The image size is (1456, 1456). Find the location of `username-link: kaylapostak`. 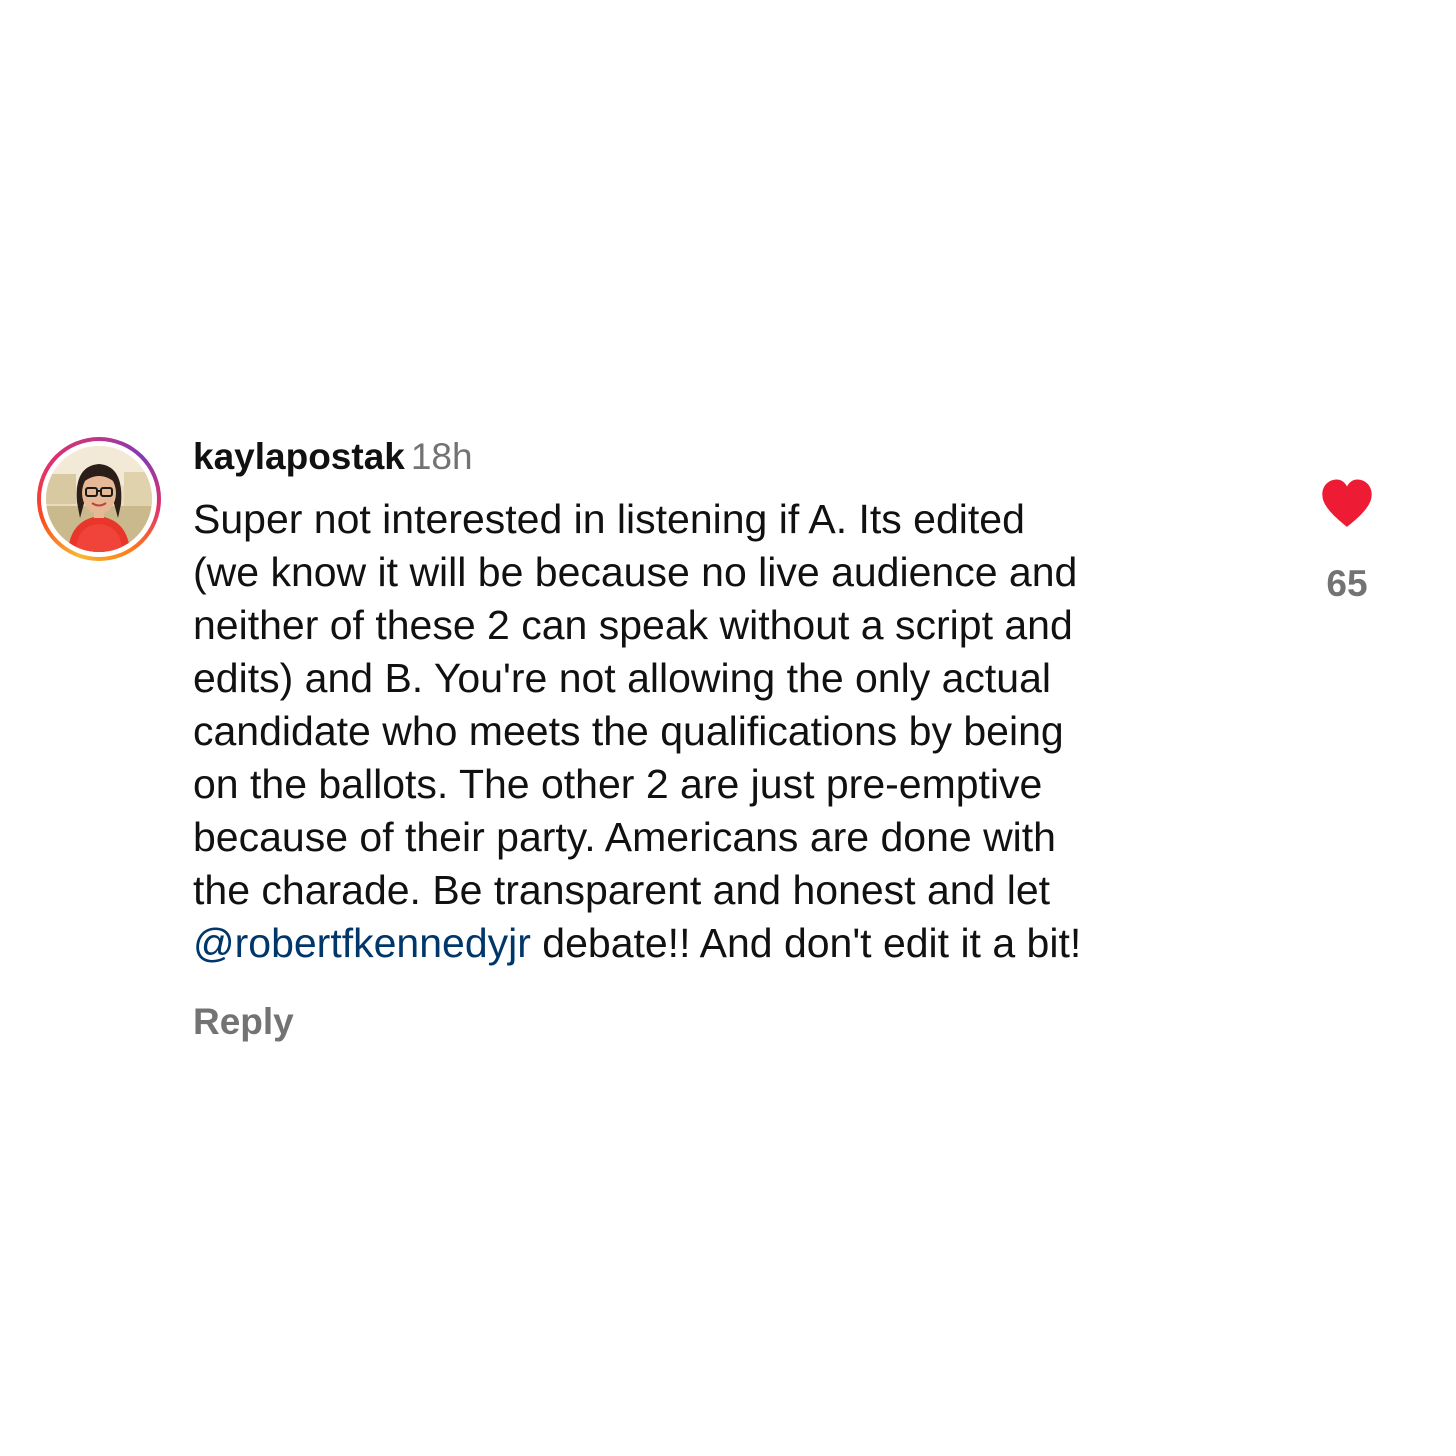

username-link: kaylapostak is located at coordinates (299, 456).